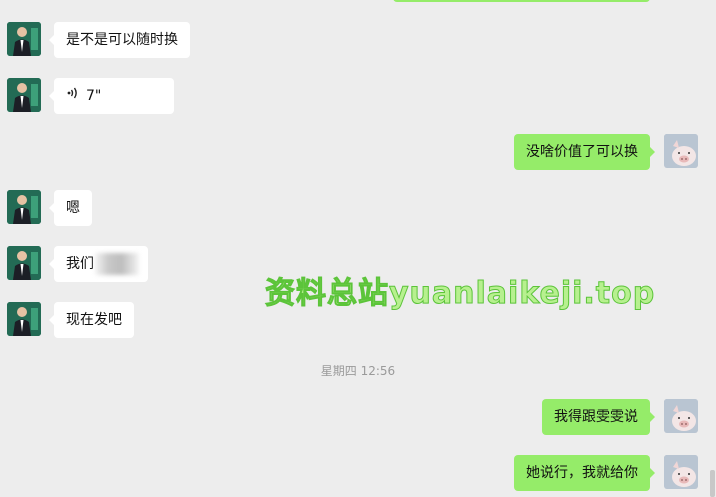 The height and width of the screenshot is (497, 716). Describe the element at coordinates (111, 96) in the screenshot. I see `voice-message-bubble: 7"` at that location.